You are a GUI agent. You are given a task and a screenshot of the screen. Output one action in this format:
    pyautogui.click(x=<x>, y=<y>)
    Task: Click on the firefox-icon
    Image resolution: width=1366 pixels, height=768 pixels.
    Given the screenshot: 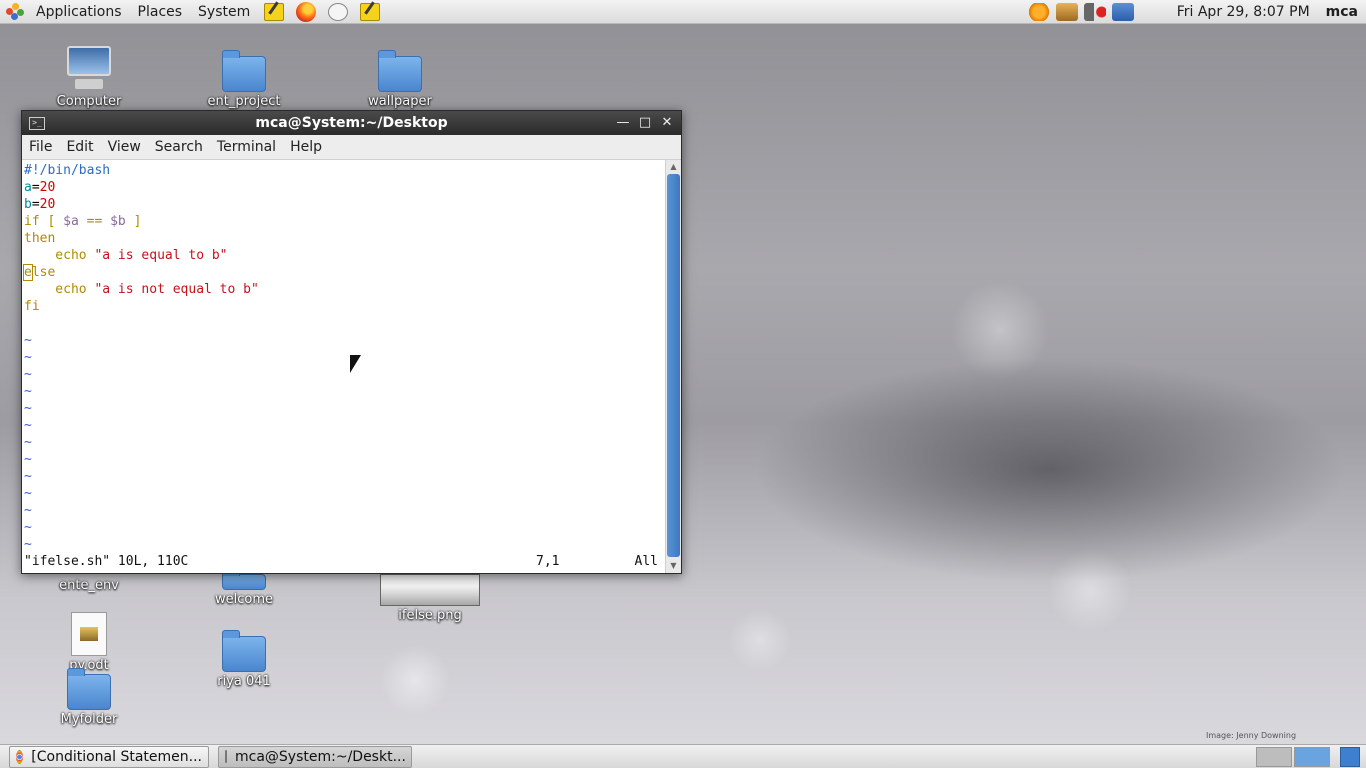 What is the action you would take?
    pyautogui.click(x=306, y=11)
    